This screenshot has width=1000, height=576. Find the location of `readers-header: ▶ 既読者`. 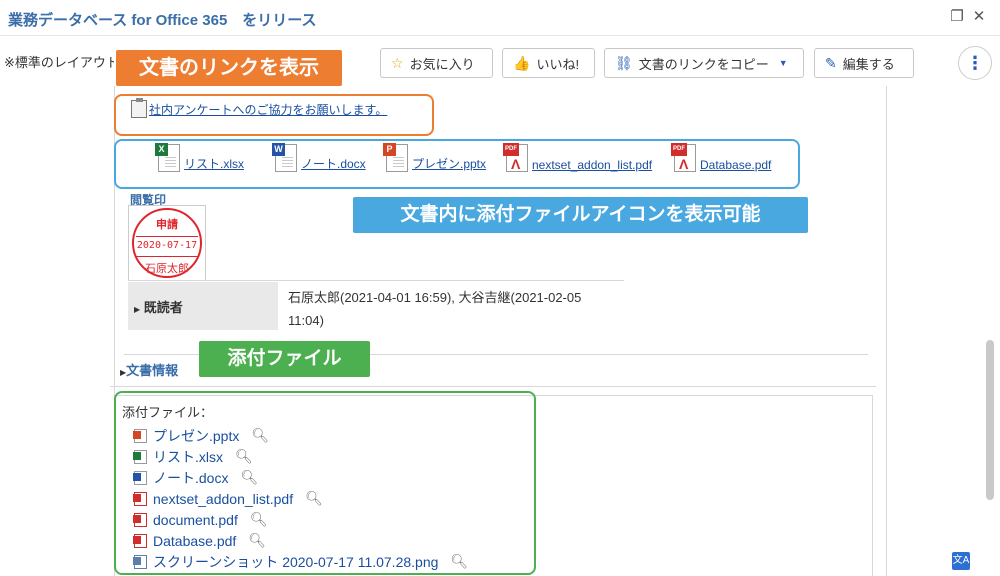

readers-header: ▶ 既読者 is located at coordinates (203, 306).